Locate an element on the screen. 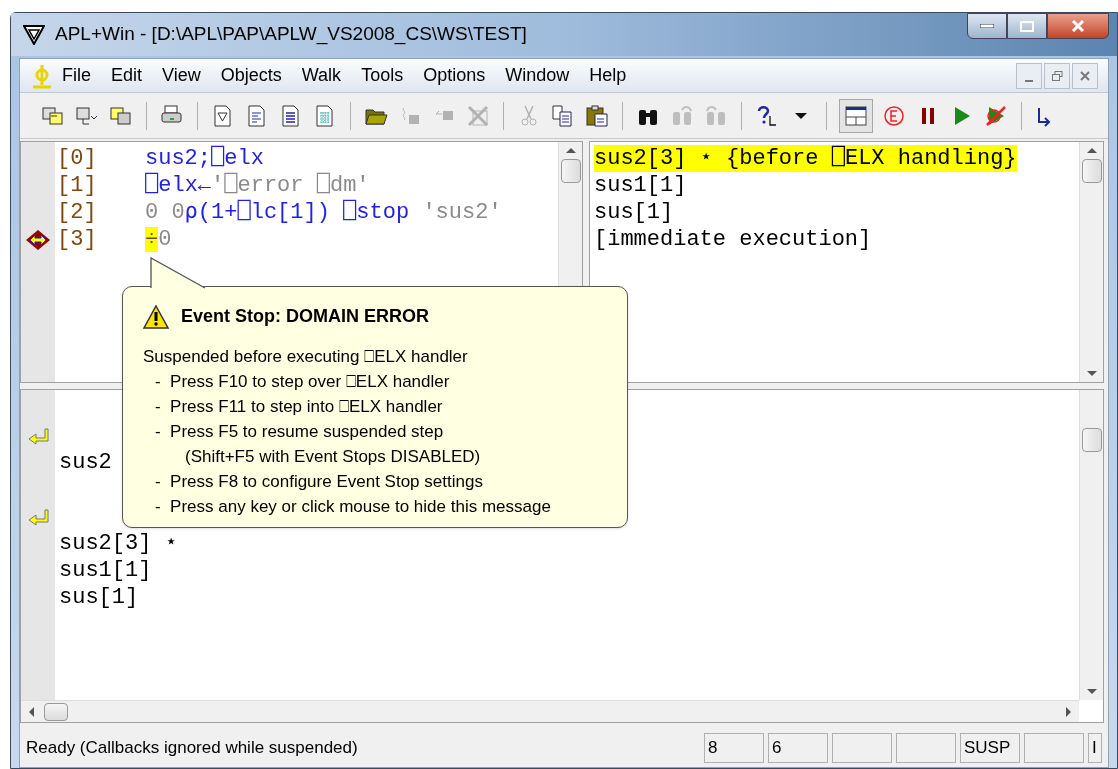 This screenshot has width=1118, height=769. window-title: APL+Win - [D:\APL\PAP\APLW_VS2008_CS\WS\TEST] is located at coordinates (291, 34).